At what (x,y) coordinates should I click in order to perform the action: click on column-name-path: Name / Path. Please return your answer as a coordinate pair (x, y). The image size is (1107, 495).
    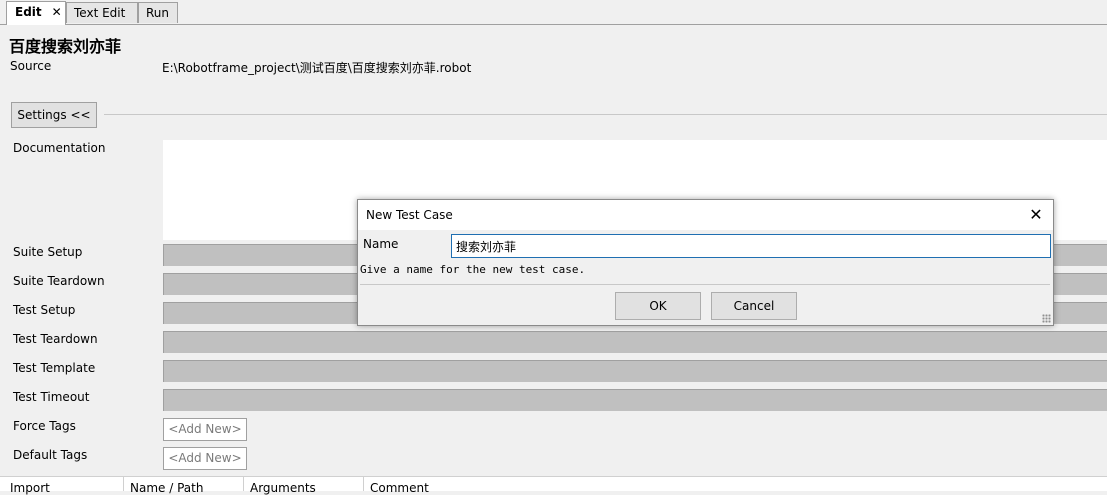
    Looking at the image, I should click on (166, 488).